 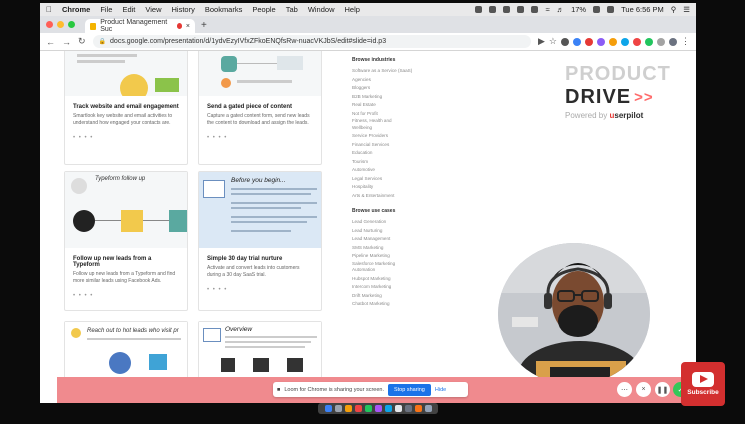 I want to click on search-icon: ⚲, so click(x=674, y=9).